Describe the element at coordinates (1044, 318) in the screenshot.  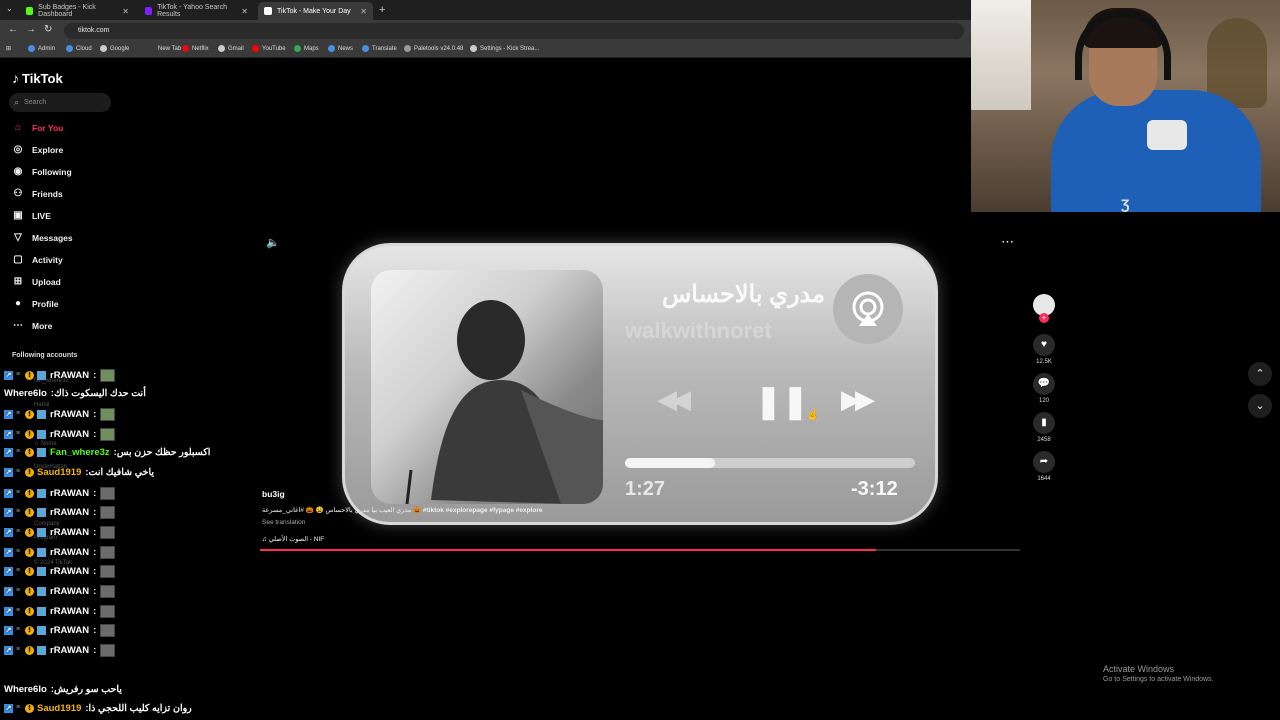
I see `follow-plus-icon: +` at that location.